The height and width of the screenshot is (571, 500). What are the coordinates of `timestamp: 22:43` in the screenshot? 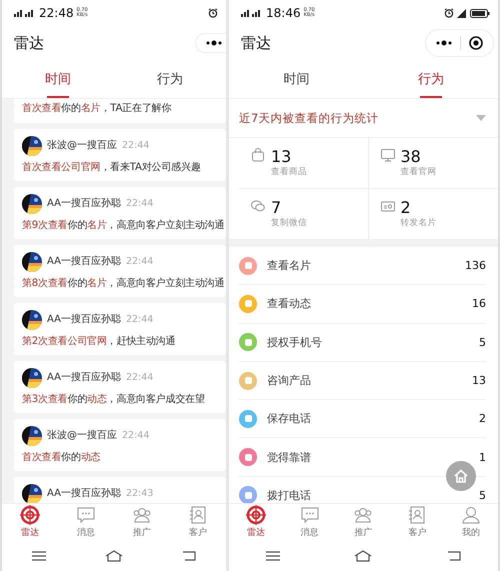 It's located at (140, 494).